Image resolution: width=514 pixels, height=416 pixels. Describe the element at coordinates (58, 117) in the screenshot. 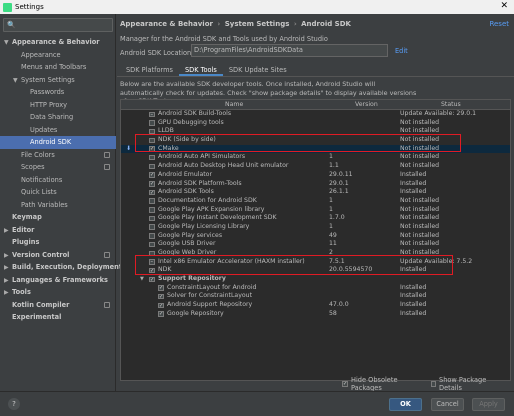

I see `sidebar-item: Data Sharing` at that location.